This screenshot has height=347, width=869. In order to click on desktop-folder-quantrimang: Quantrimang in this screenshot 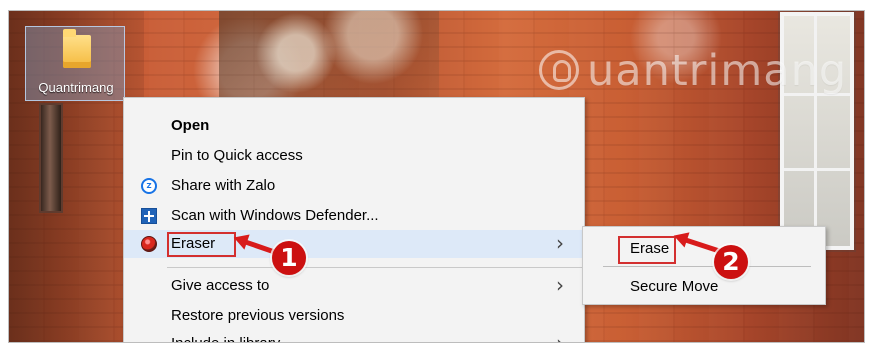, I will do `click(75, 63)`.